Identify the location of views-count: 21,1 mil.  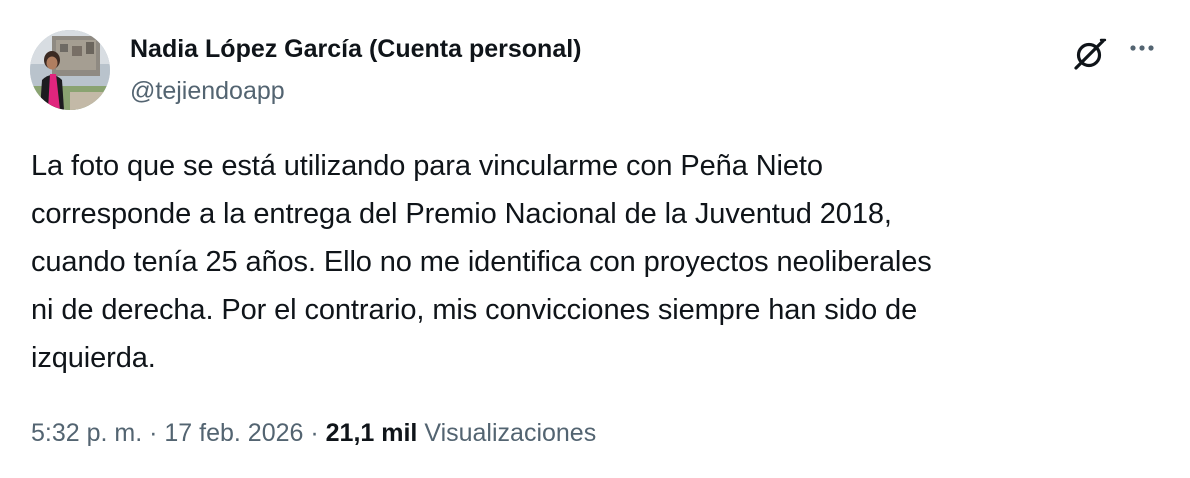
(372, 433).